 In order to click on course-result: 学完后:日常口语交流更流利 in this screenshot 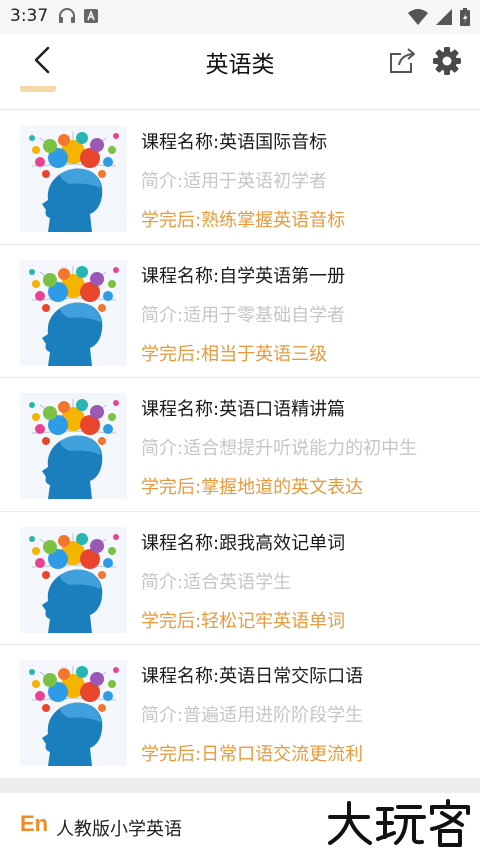, I will do `click(252, 754)`.